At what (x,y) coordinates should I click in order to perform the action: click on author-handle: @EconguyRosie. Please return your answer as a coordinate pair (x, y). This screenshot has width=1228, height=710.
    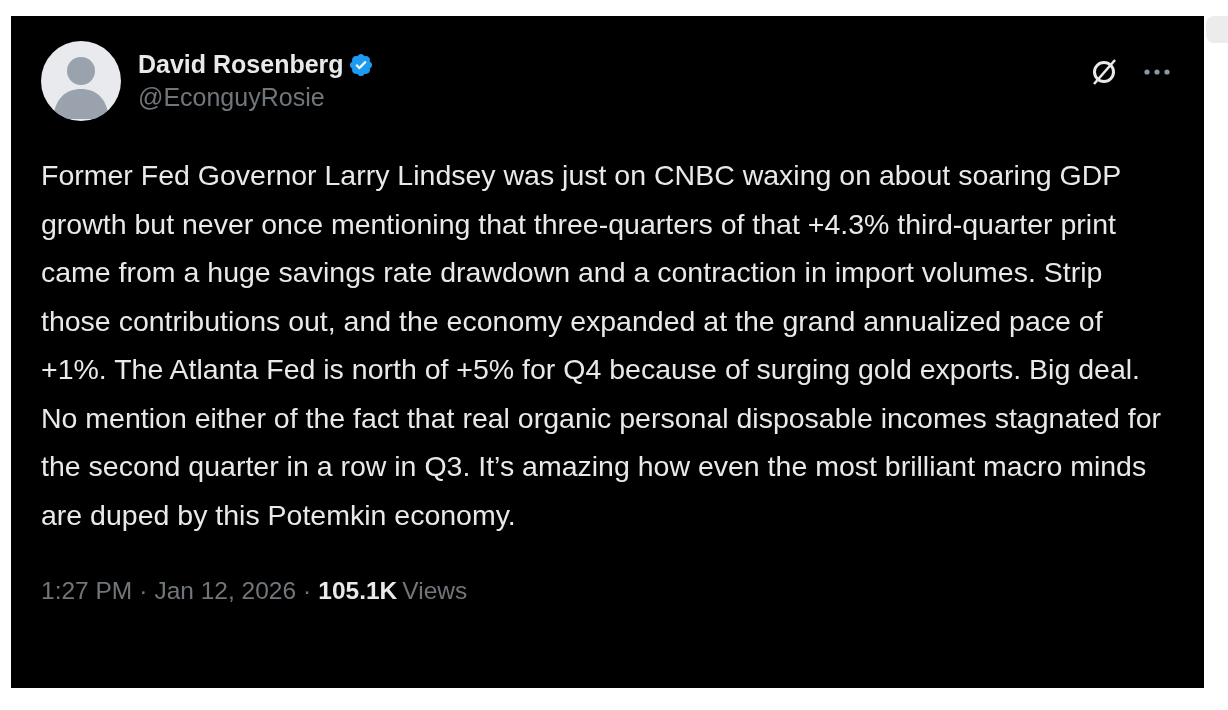
    Looking at the image, I should click on (256, 97).